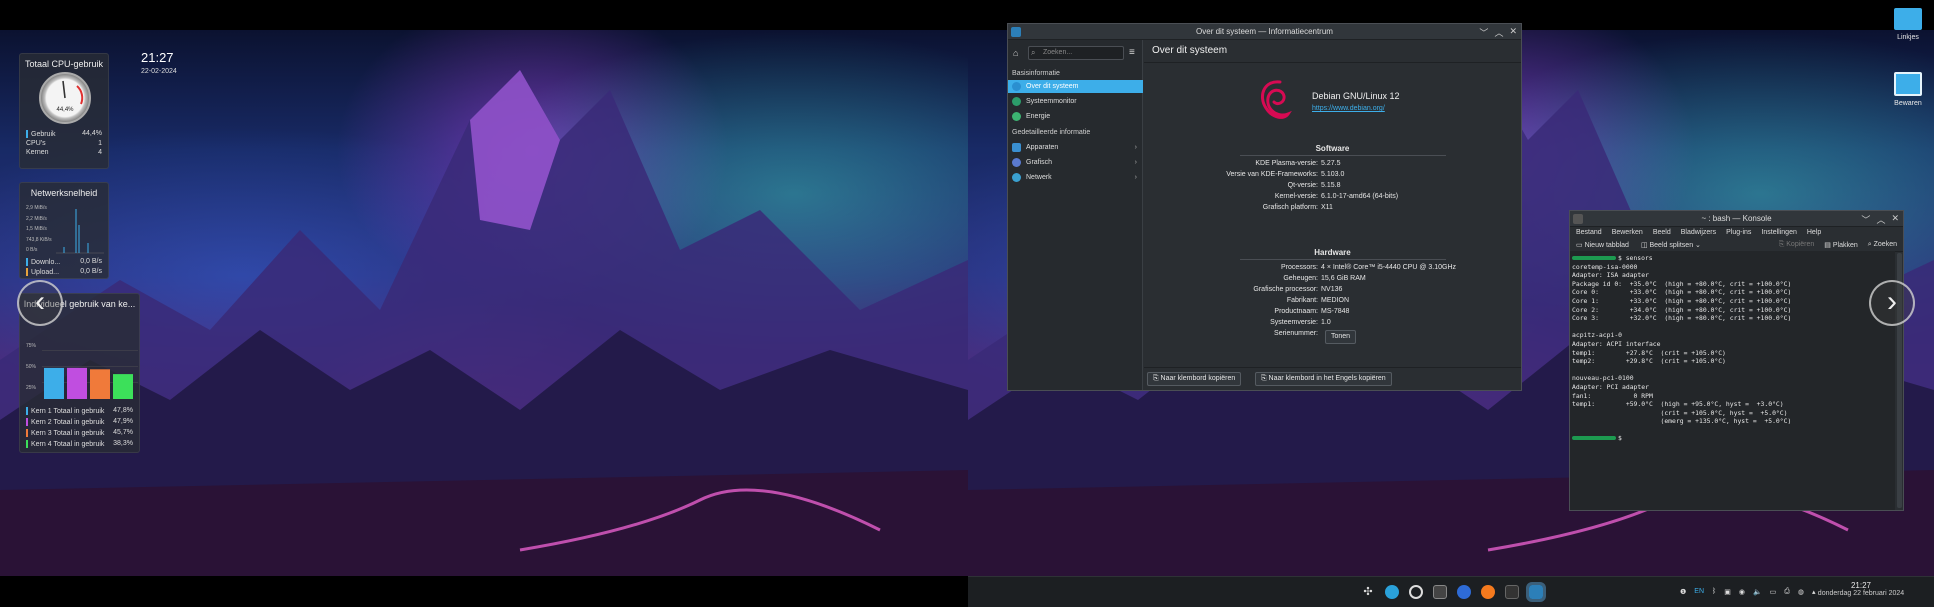 The width and height of the screenshot is (1934, 607). What do you see at coordinates (1440, 591) in the screenshot?
I see `terminal-icon` at bounding box center [1440, 591].